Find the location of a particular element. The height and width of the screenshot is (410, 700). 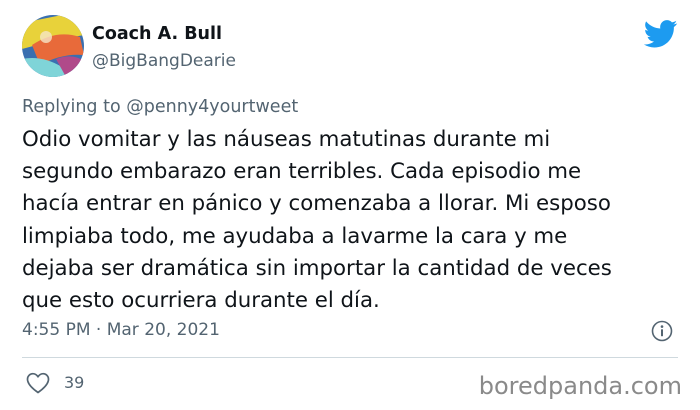

author-handle: @BigBangDearie is located at coordinates (164, 61).